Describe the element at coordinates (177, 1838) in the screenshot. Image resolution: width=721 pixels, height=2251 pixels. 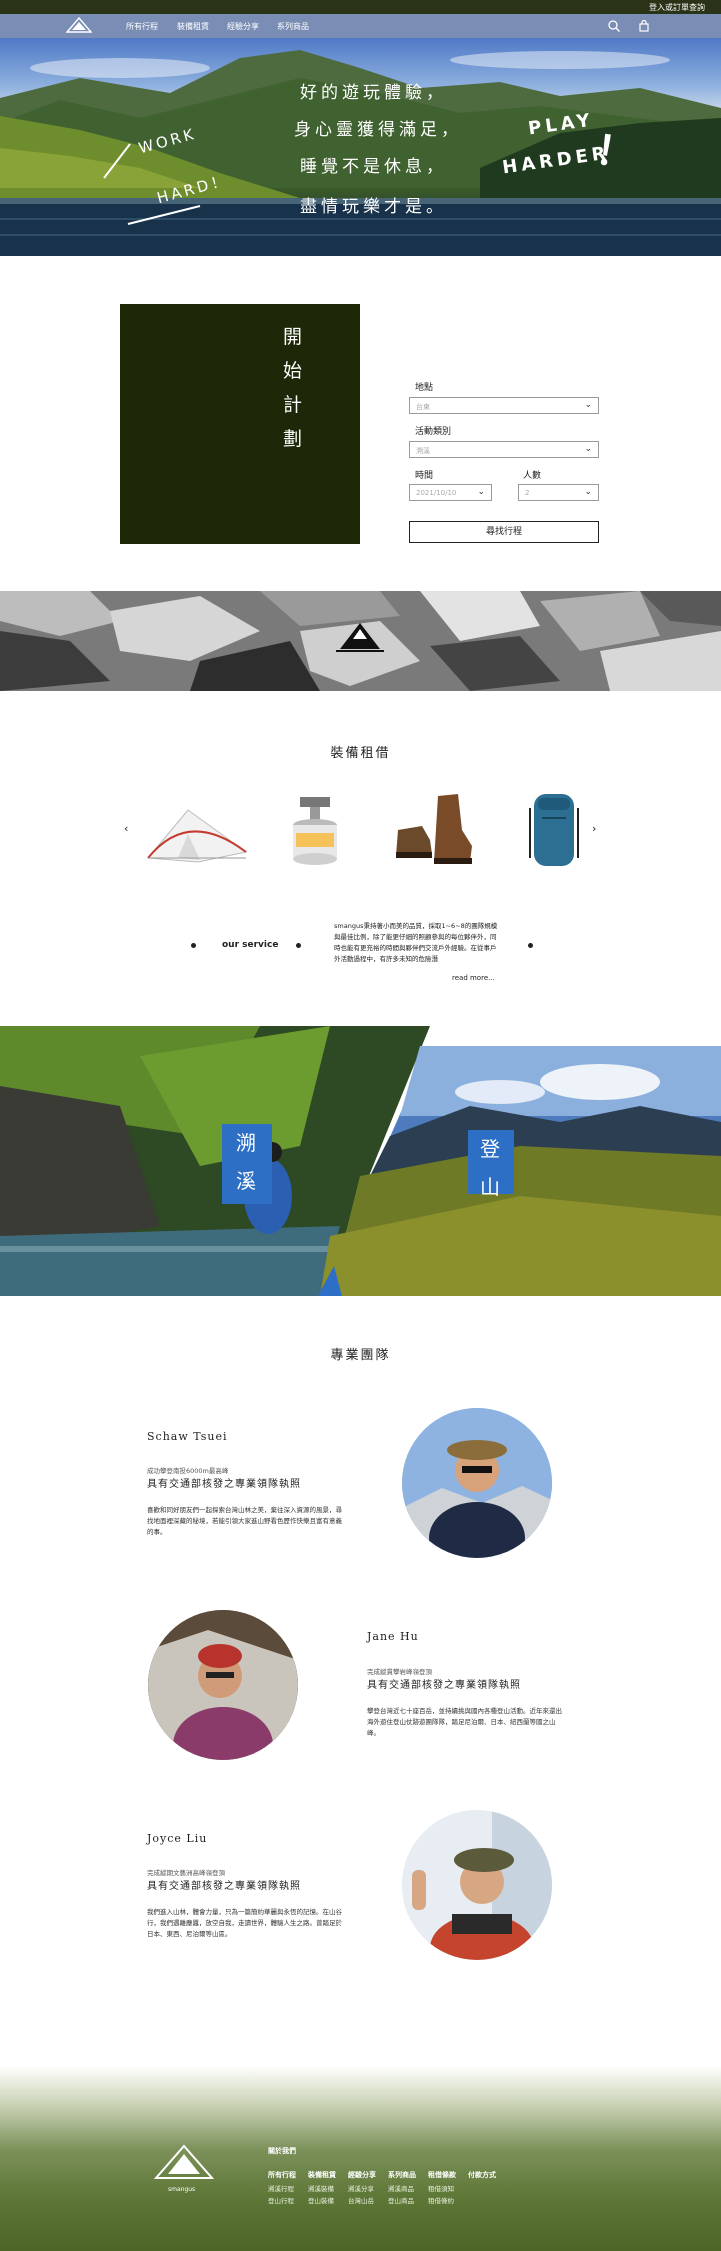
I see `member-name: Joyce Liu` at that location.